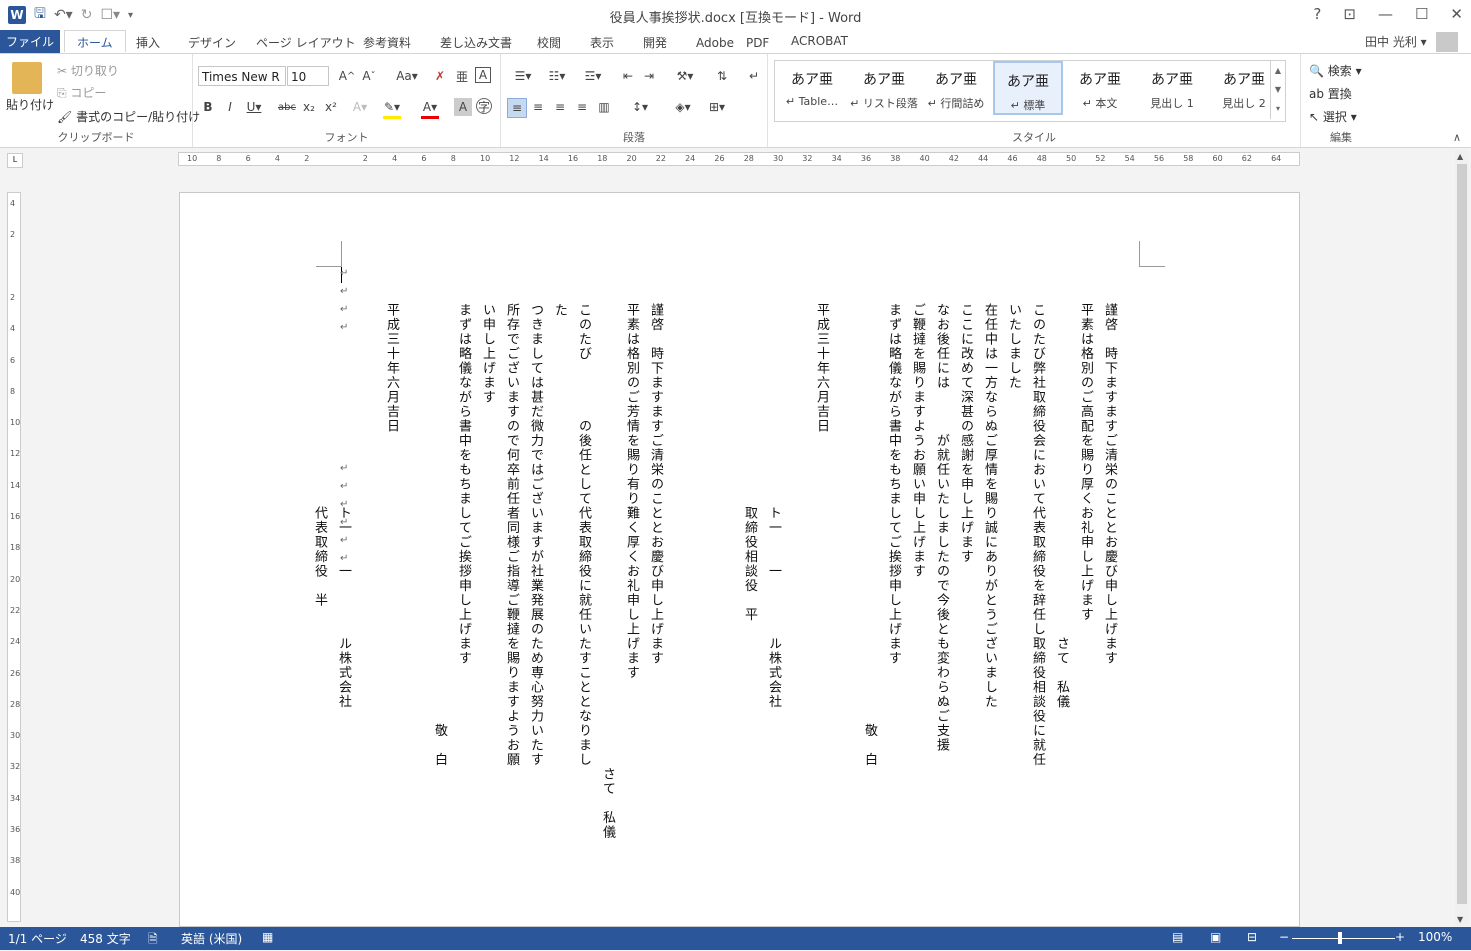 This screenshot has height=951, width=1471. I want to click on zoom-level: 100%, so click(1435, 937).